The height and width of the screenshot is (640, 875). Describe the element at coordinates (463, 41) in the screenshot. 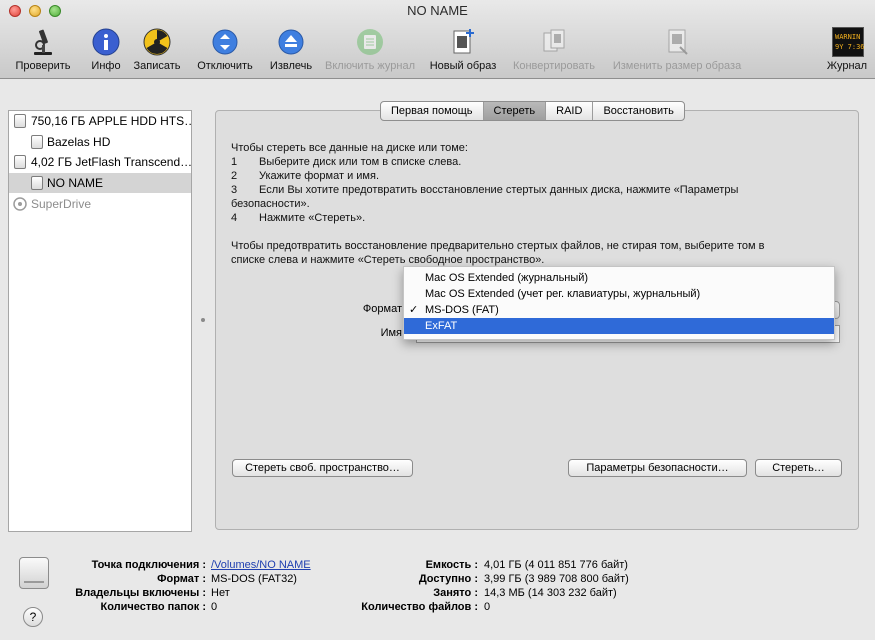

I see `new-image-icon` at that location.